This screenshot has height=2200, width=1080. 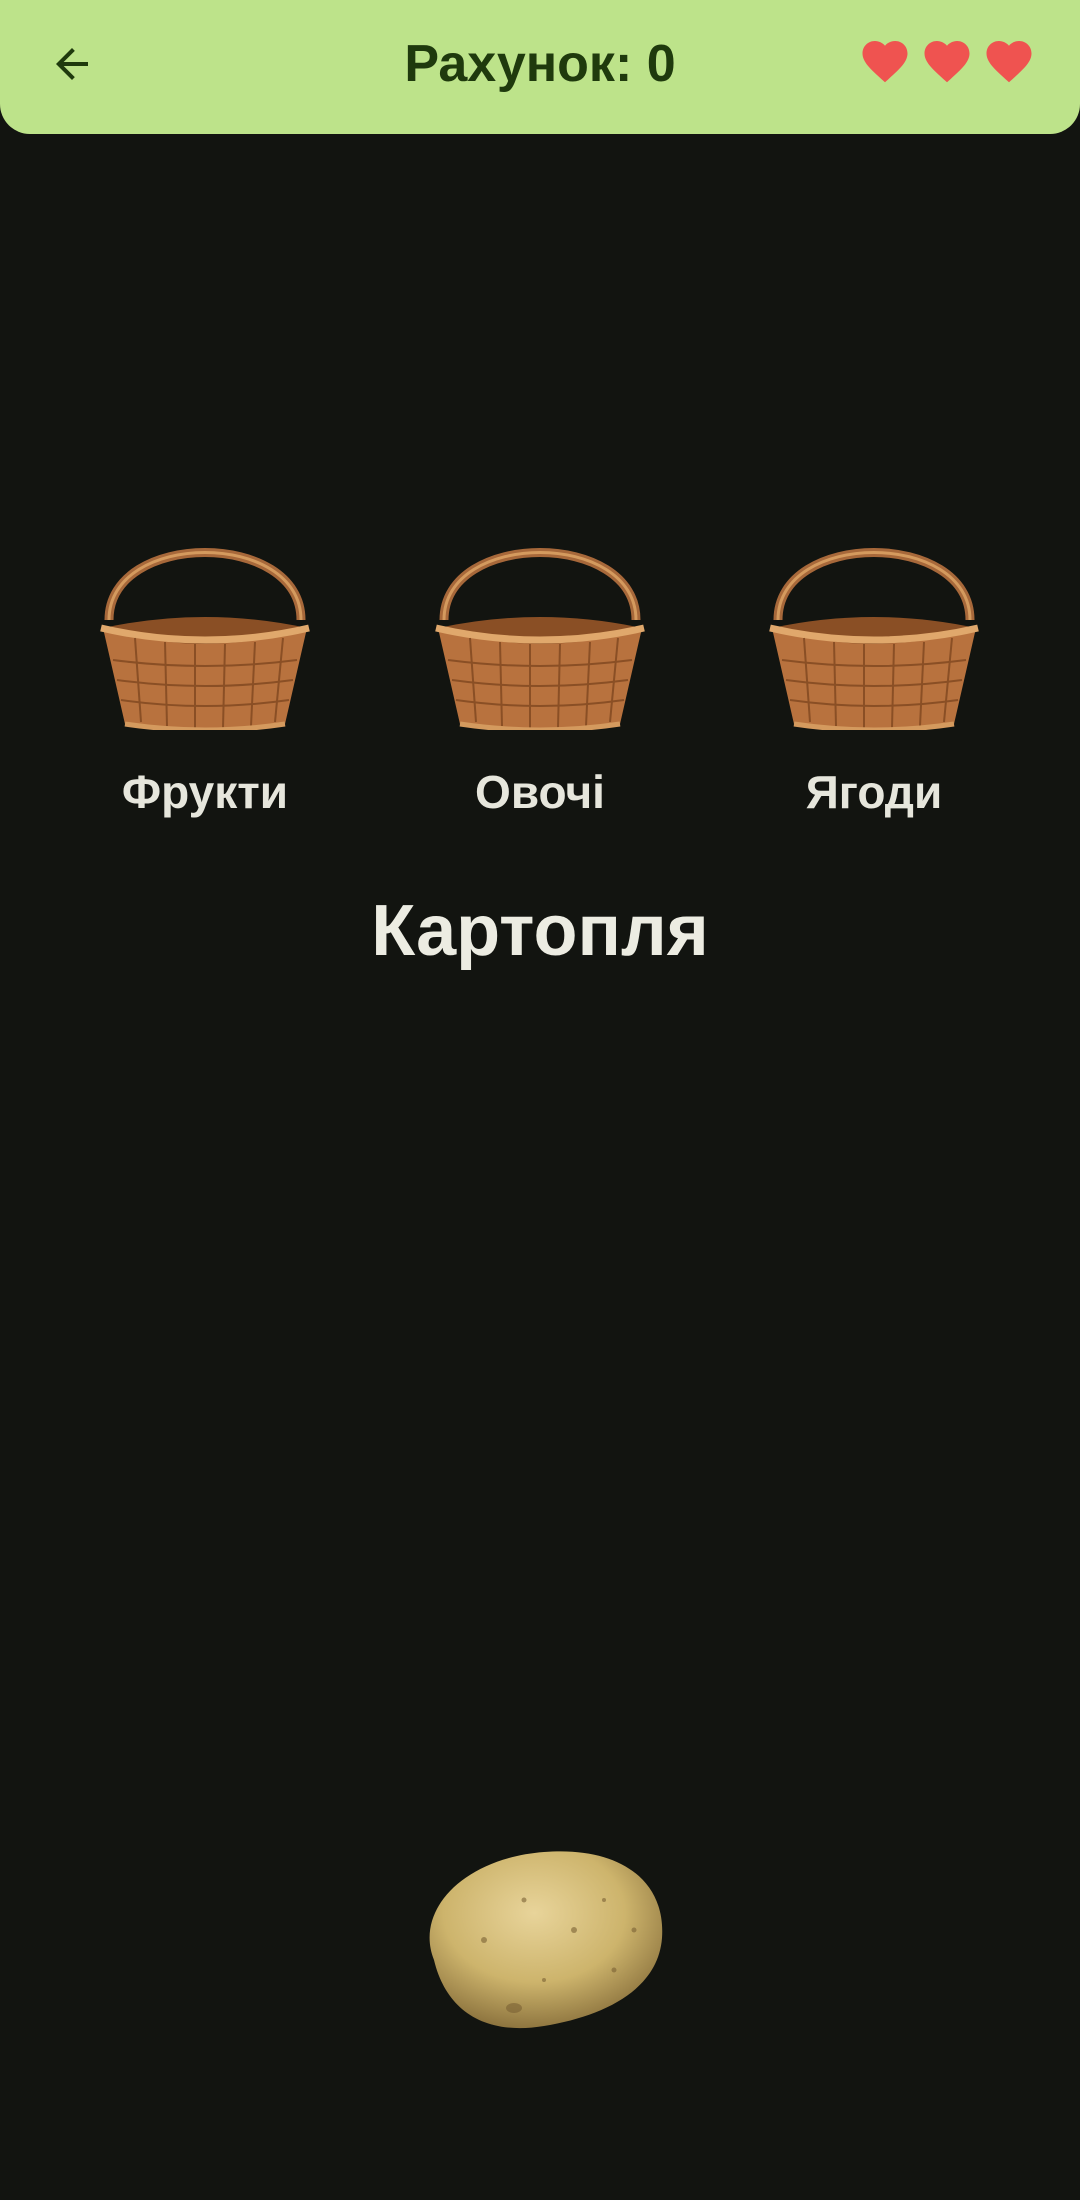 I want to click on basket-label-berries: Ягоди, so click(x=874, y=792).